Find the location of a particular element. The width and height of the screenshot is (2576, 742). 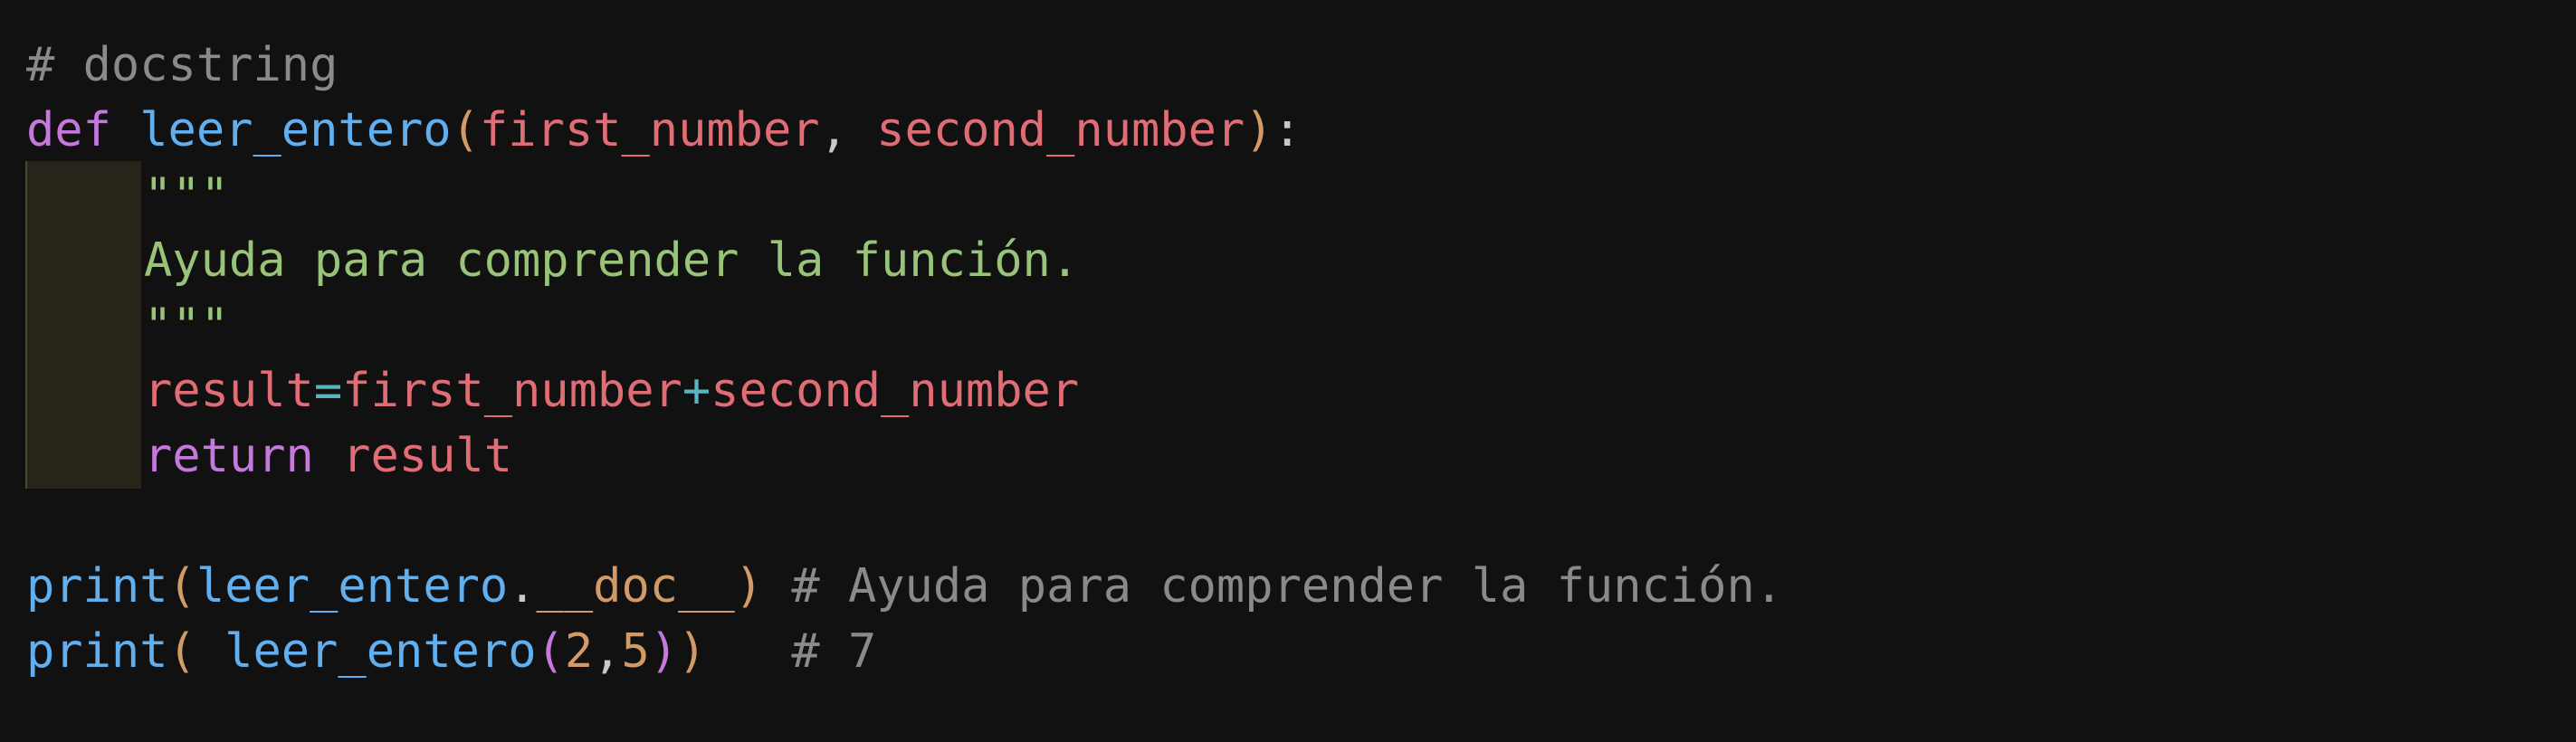

docstring-close-token: """ is located at coordinates (186, 326).